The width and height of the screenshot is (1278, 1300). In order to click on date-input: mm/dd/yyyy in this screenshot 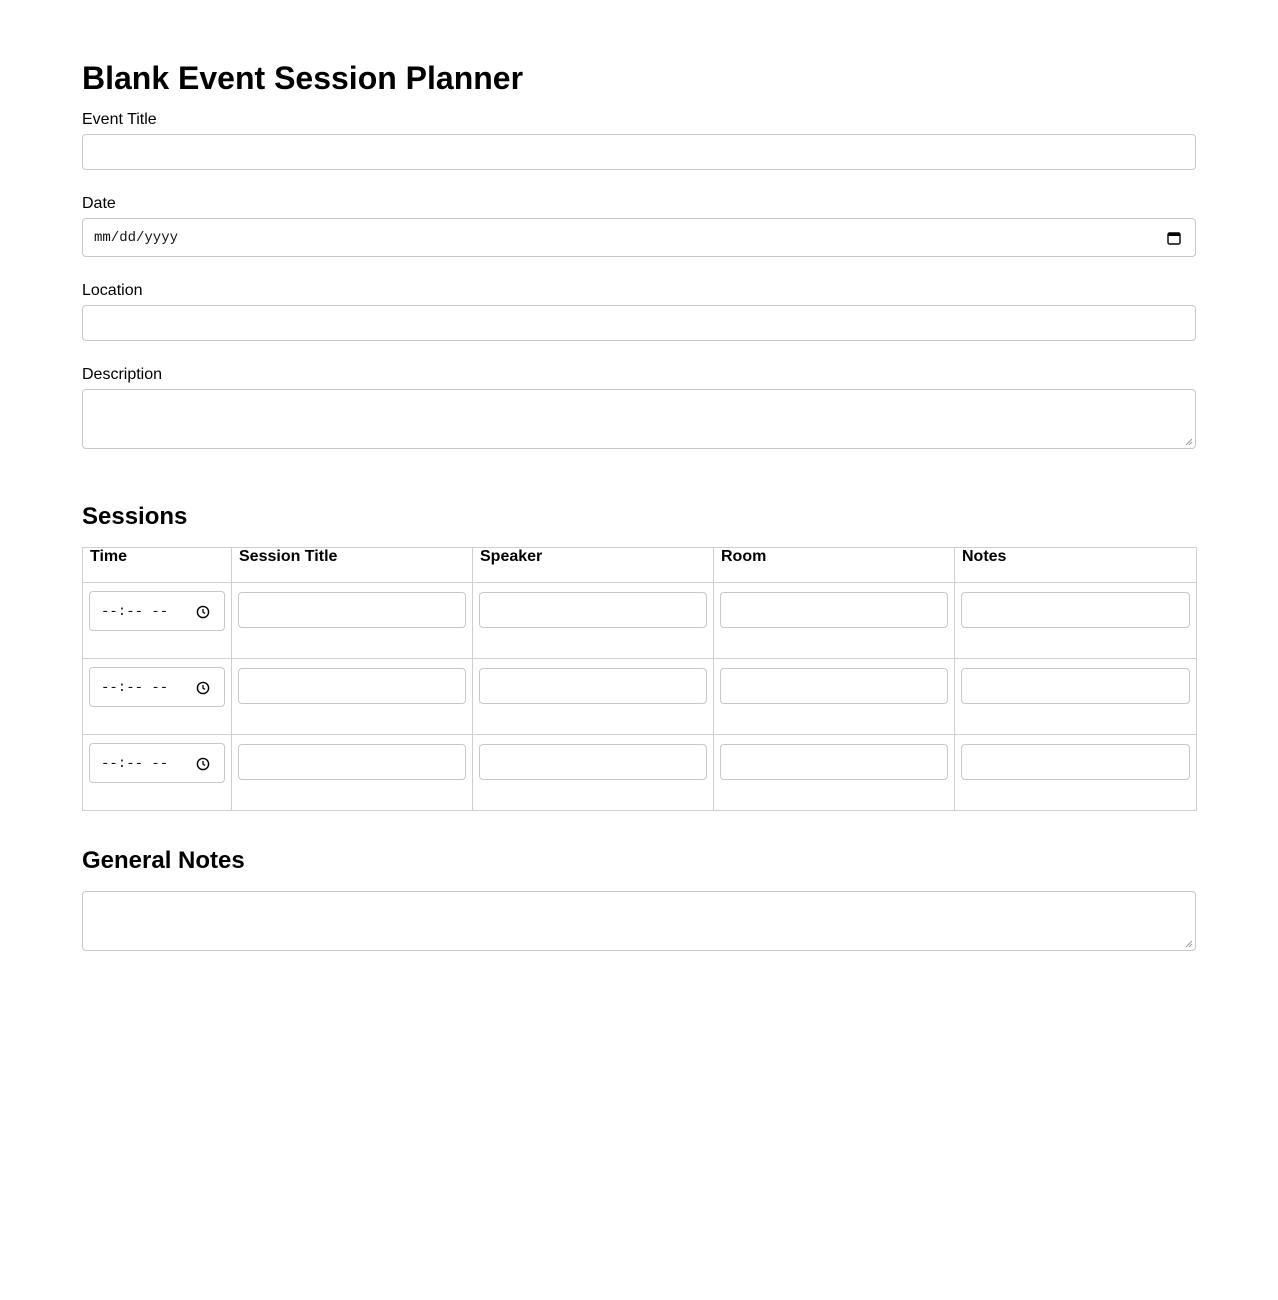, I will do `click(639, 237)`.